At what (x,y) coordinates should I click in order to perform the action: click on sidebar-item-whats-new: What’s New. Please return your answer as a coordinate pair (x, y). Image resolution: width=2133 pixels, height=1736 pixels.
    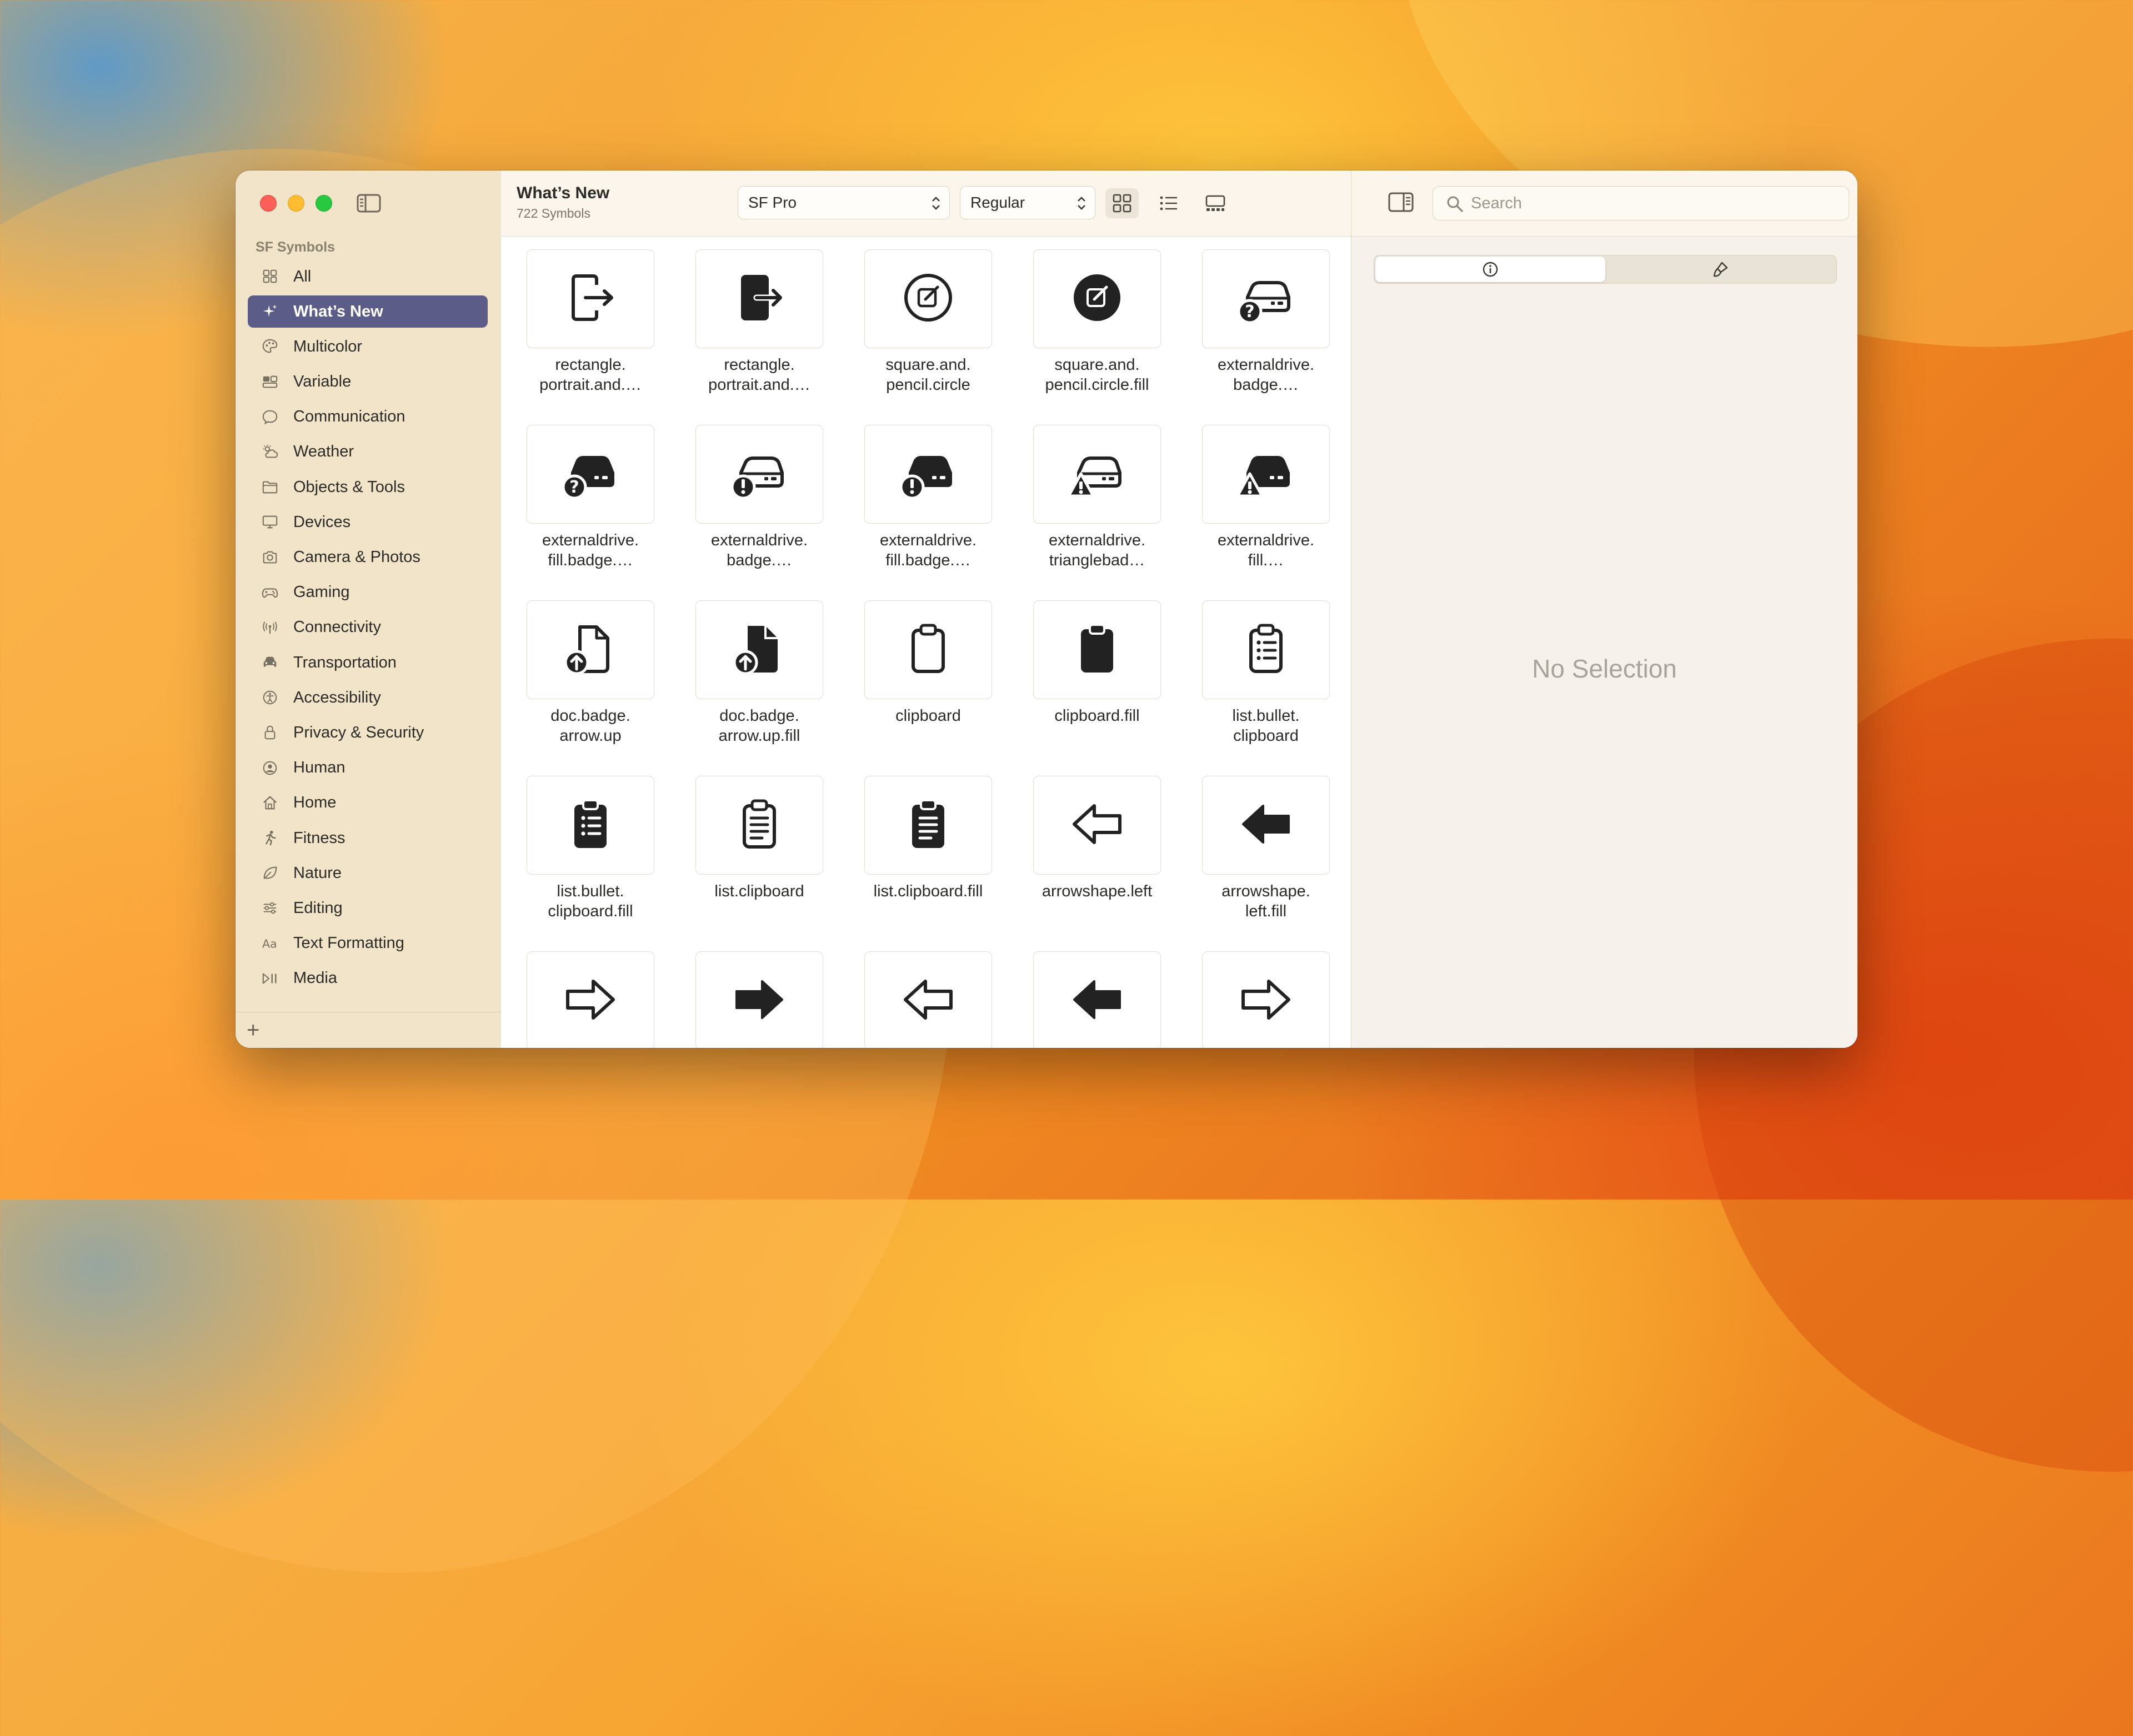
    Looking at the image, I should click on (368, 311).